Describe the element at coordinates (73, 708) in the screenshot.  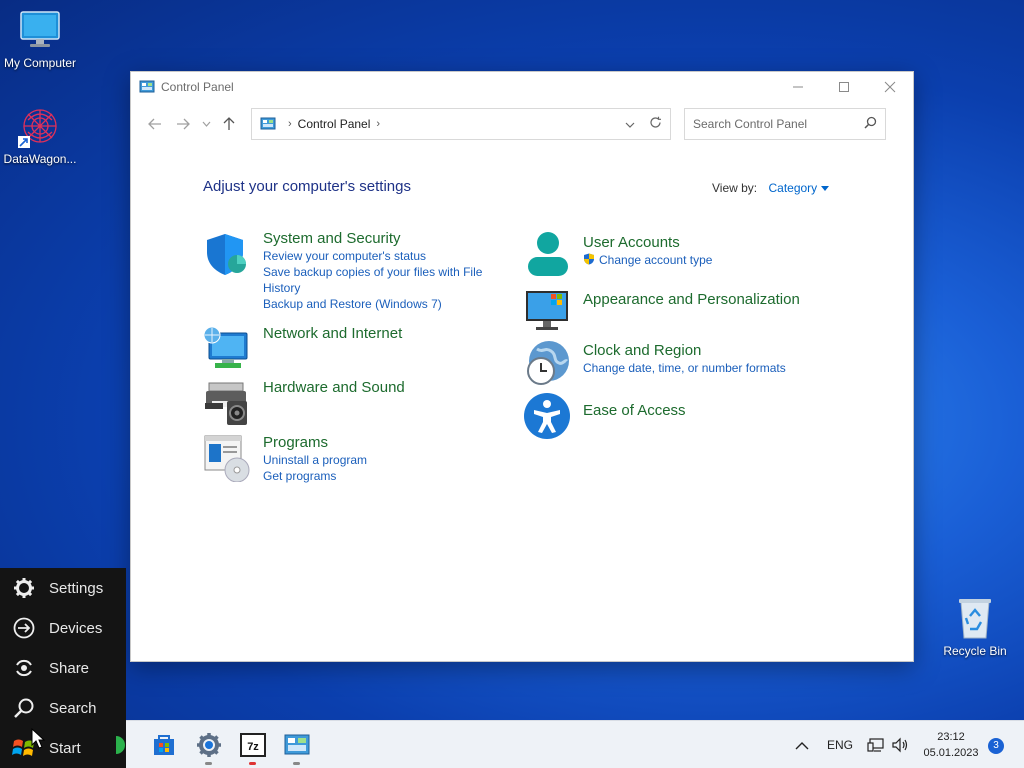
I see `menu-item-label: Search` at that location.